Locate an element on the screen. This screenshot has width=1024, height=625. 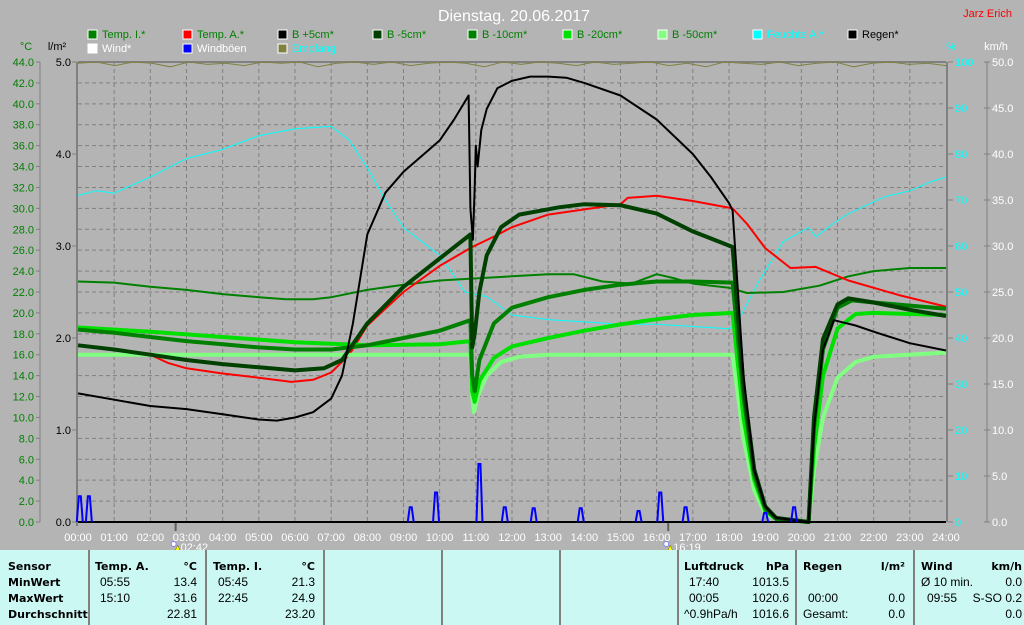
temp-tick-label: 14.0 is located at coordinates (23, 377).